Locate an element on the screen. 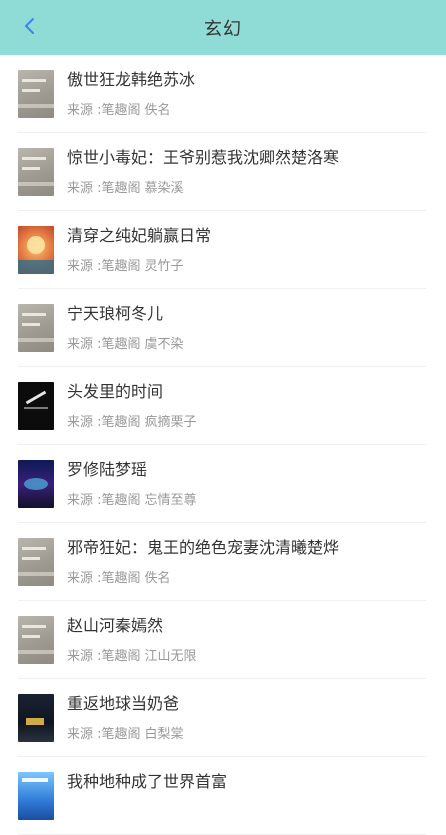 This screenshot has width=446, height=835. book-title: 惊世小毒妃：王爷别惹我沈卿然楚洛寒 is located at coordinates (203, 157).